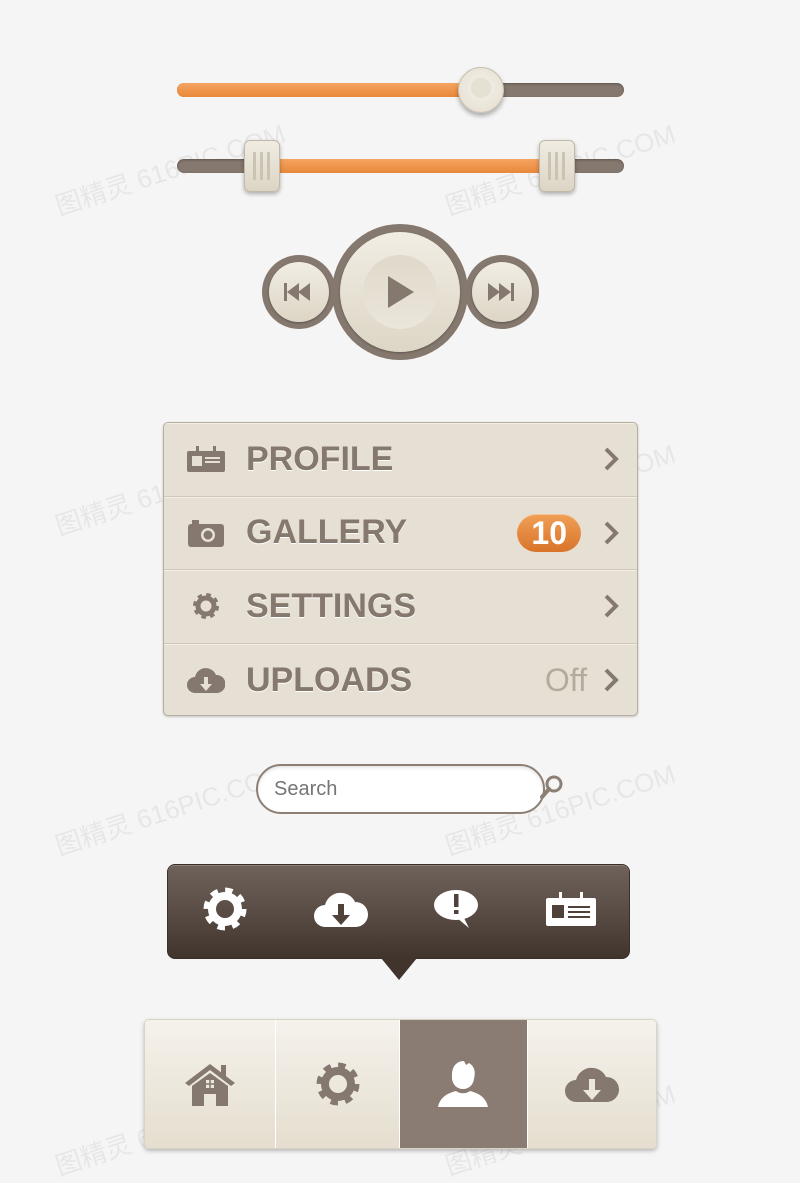 The width and height of the screenshot is (800, 1183). What do you see at coordinates (329, 679) in the screenshot?
I see `menu-item-label: UPLOADS` at bounding box center [329, 679].